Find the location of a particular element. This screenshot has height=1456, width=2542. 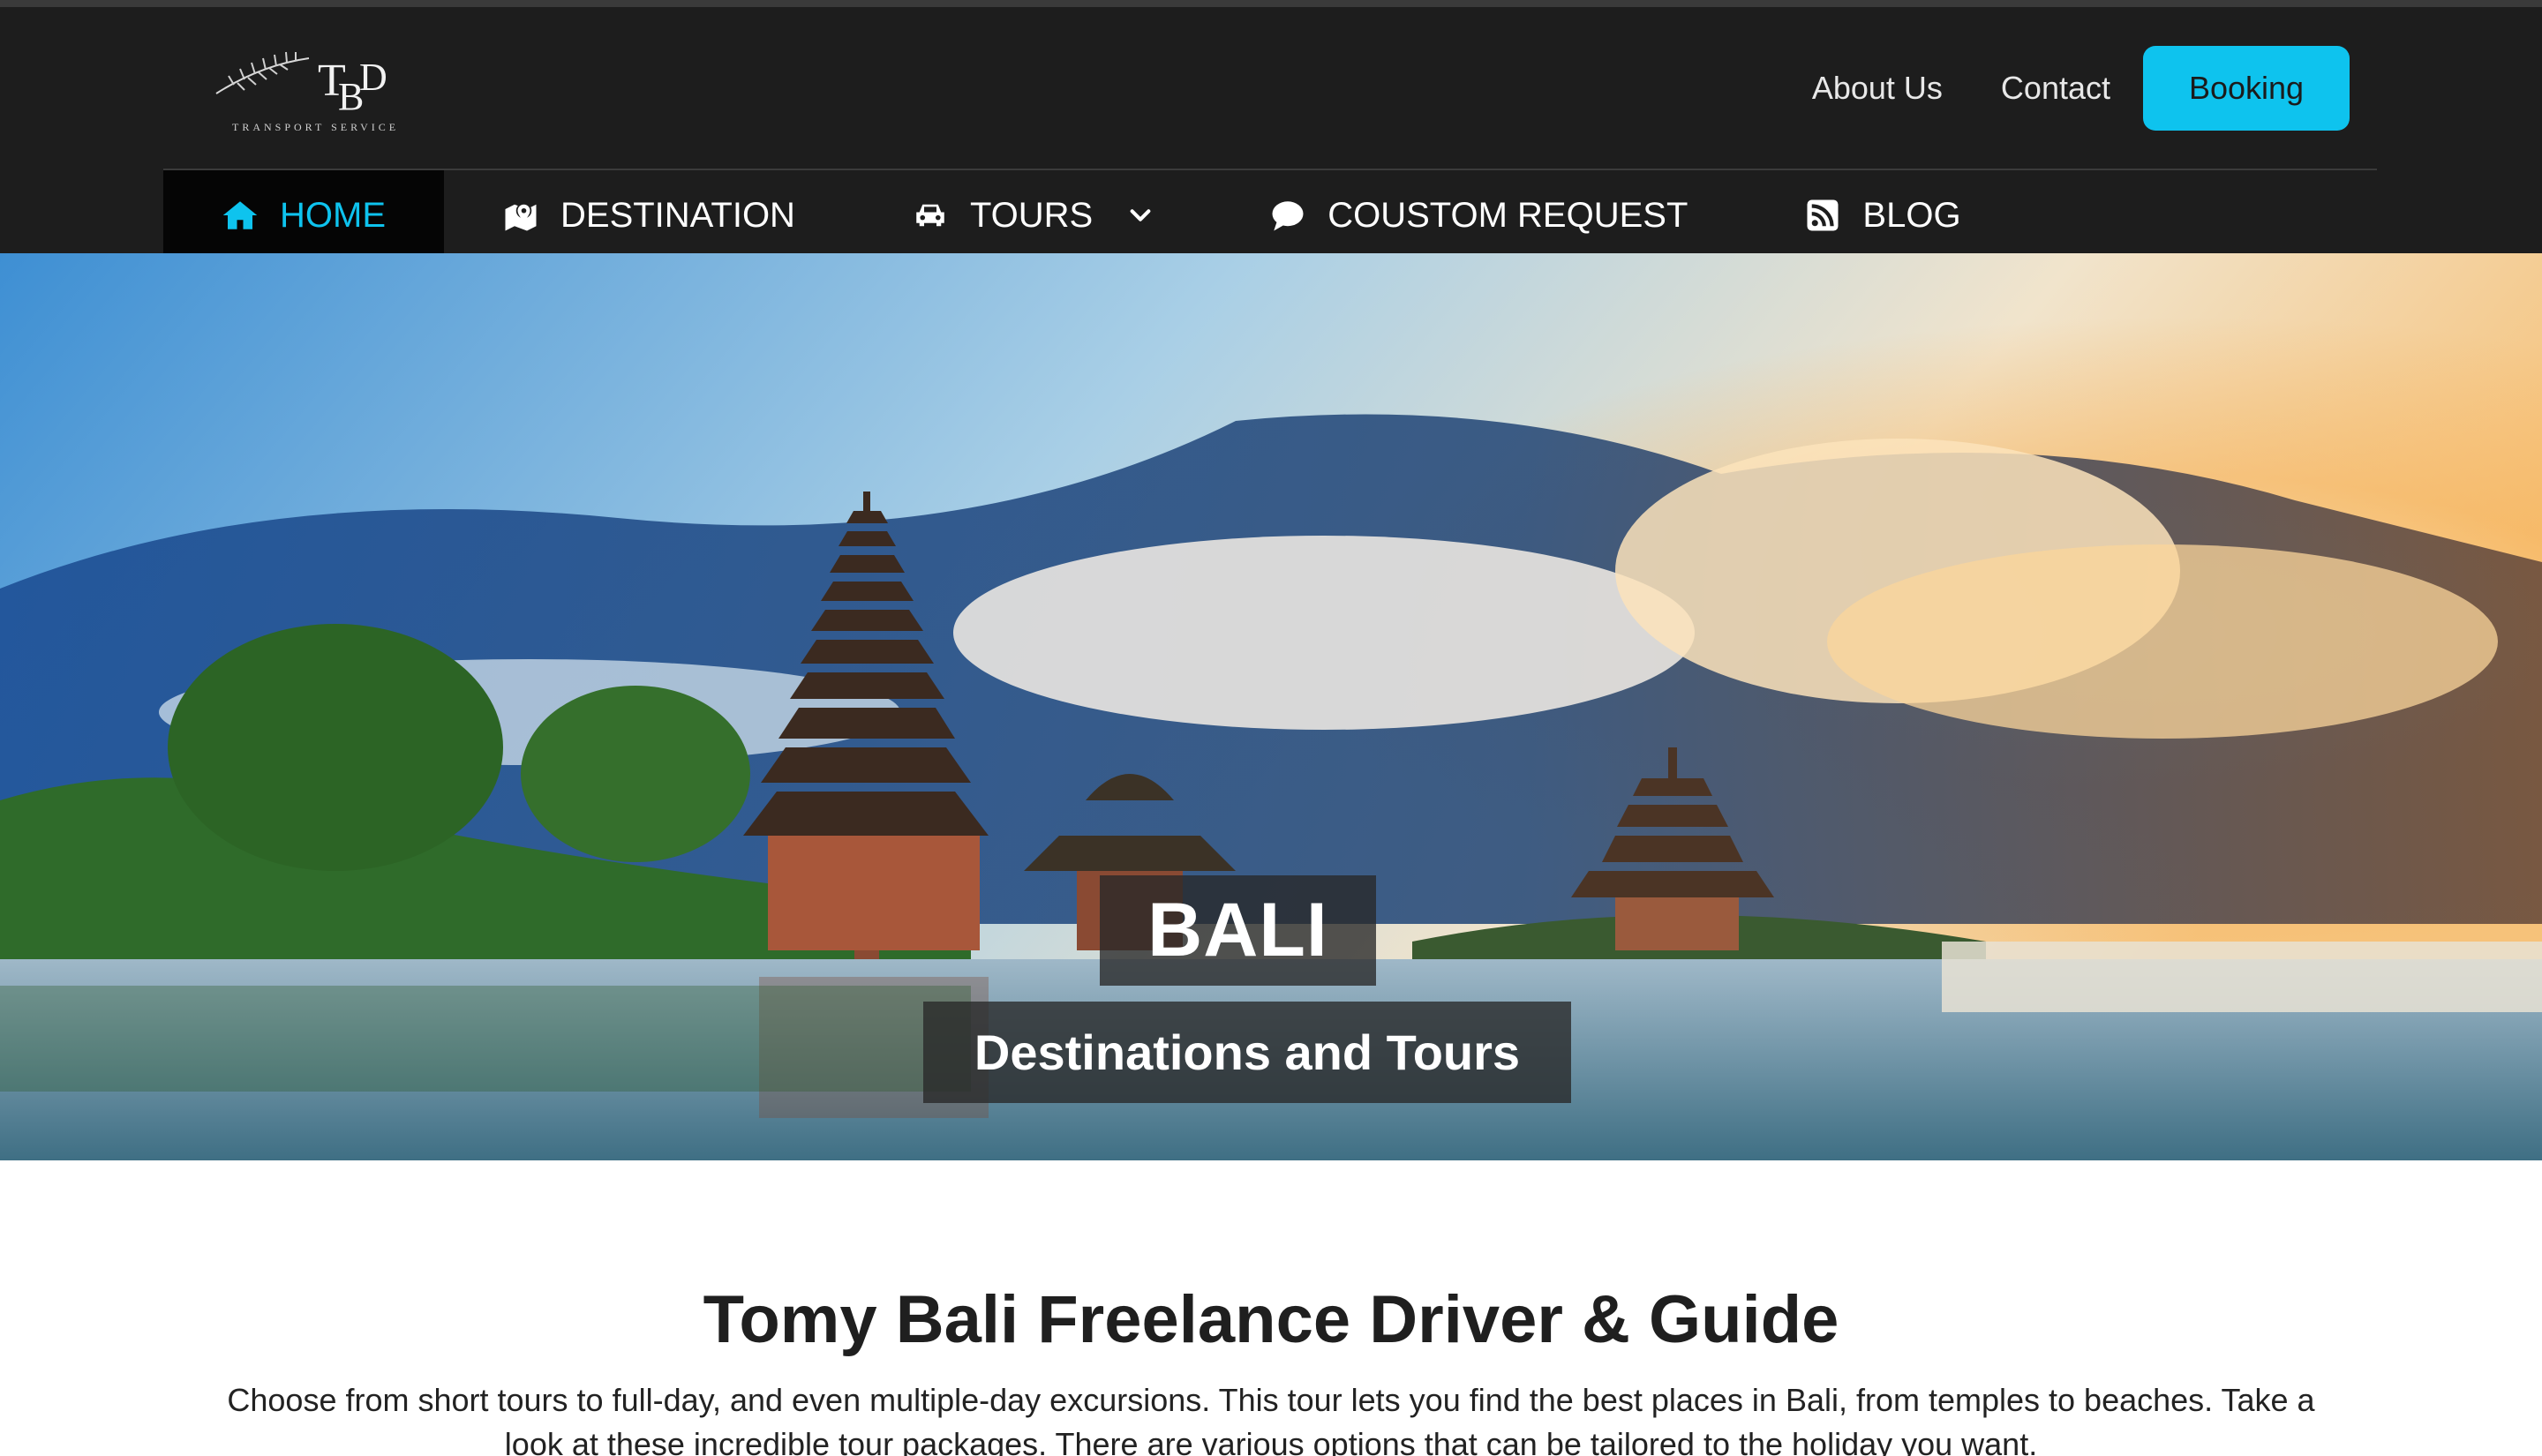

logo-image: T B D TRANSPORT SERVICE is located at coordinates (307, 92).